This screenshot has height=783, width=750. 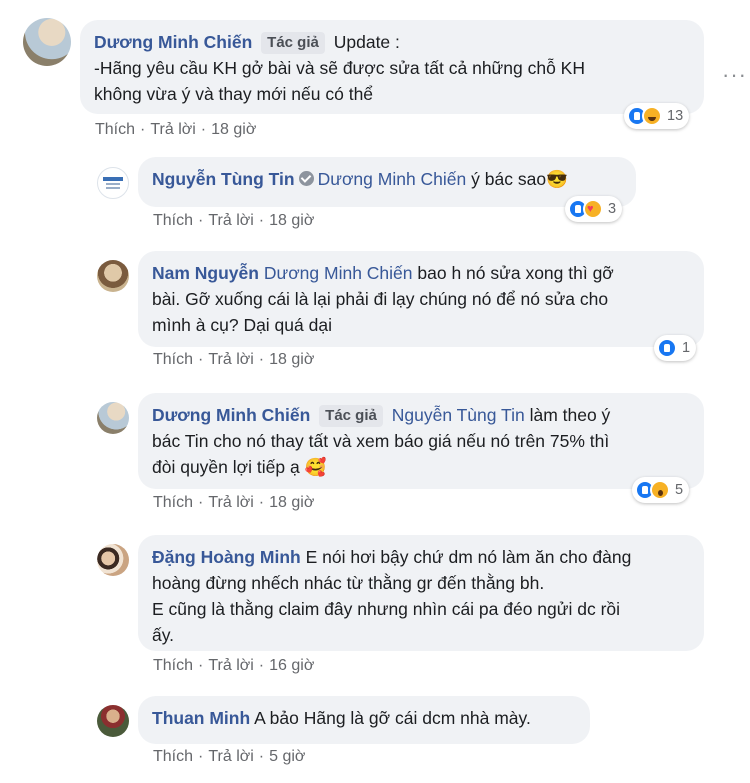 What do you see at coordinates (734, 75) in the screenshot?
I see `ellipsis-icon: ···` at bounding box center [734, 75].